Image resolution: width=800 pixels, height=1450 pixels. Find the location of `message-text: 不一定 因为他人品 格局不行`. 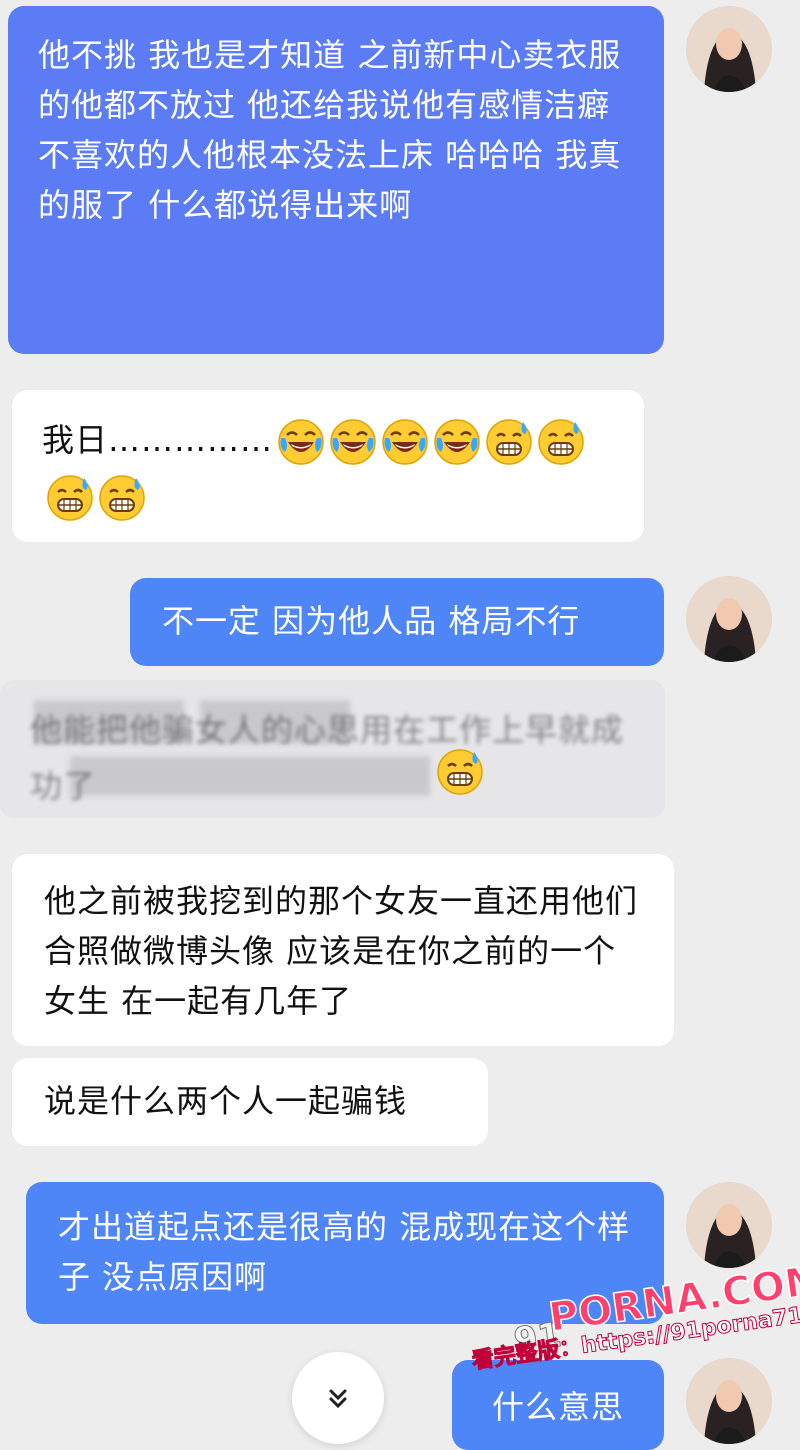

message-text: 不一定 因为他人品 格局不行 is located at coordinates (371, 621).